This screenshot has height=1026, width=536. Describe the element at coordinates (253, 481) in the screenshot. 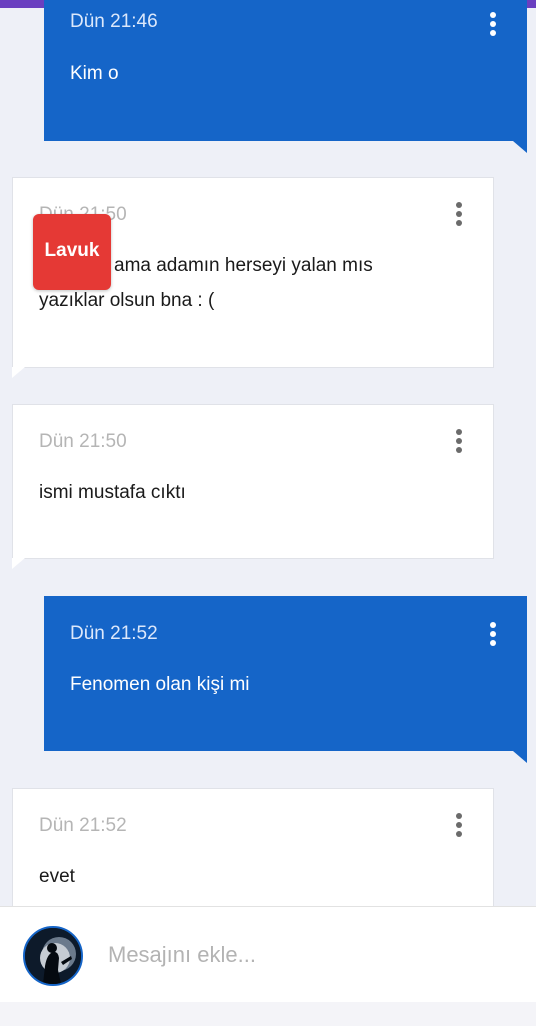

I see `message-bubble-received: Dün 21:50 ismi mustafa cıktı` at that location.